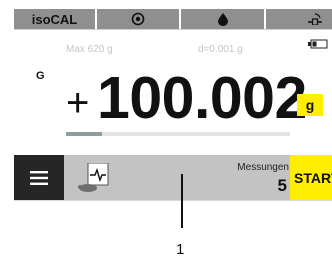 The width and height of the screenshot is (332, 266). I want to click on connection-status, so click(299, 19).